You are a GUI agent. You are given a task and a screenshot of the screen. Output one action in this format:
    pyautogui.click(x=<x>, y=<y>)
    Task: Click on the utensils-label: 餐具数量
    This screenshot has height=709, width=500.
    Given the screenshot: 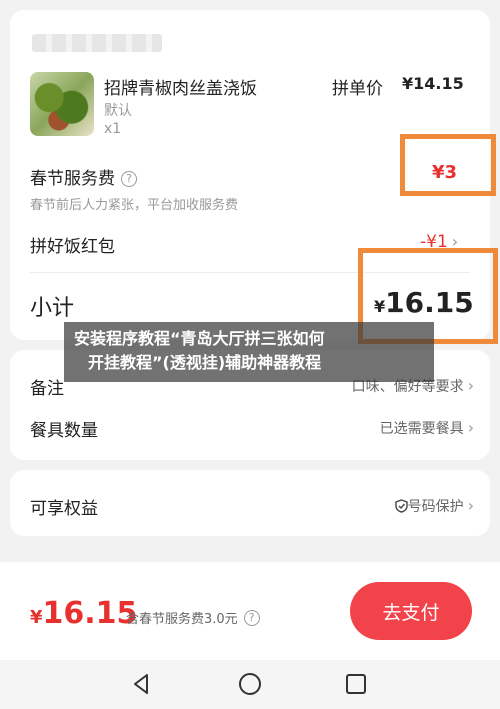 What is the action you would take?
    pyautogui.click(x=64, y=431)
    